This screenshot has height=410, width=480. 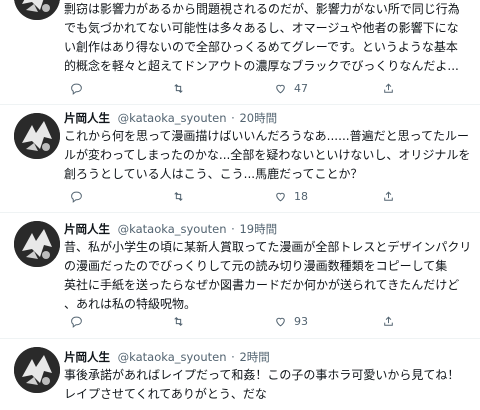 I want to click on tweet-time: 19時間, so click(x=258, y=229).